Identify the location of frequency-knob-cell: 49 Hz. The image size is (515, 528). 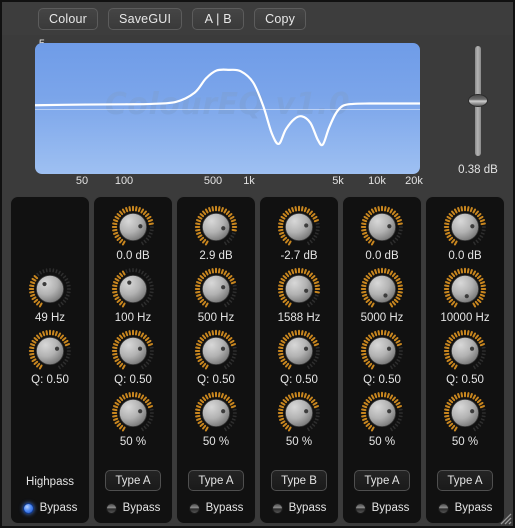
(50, 298).